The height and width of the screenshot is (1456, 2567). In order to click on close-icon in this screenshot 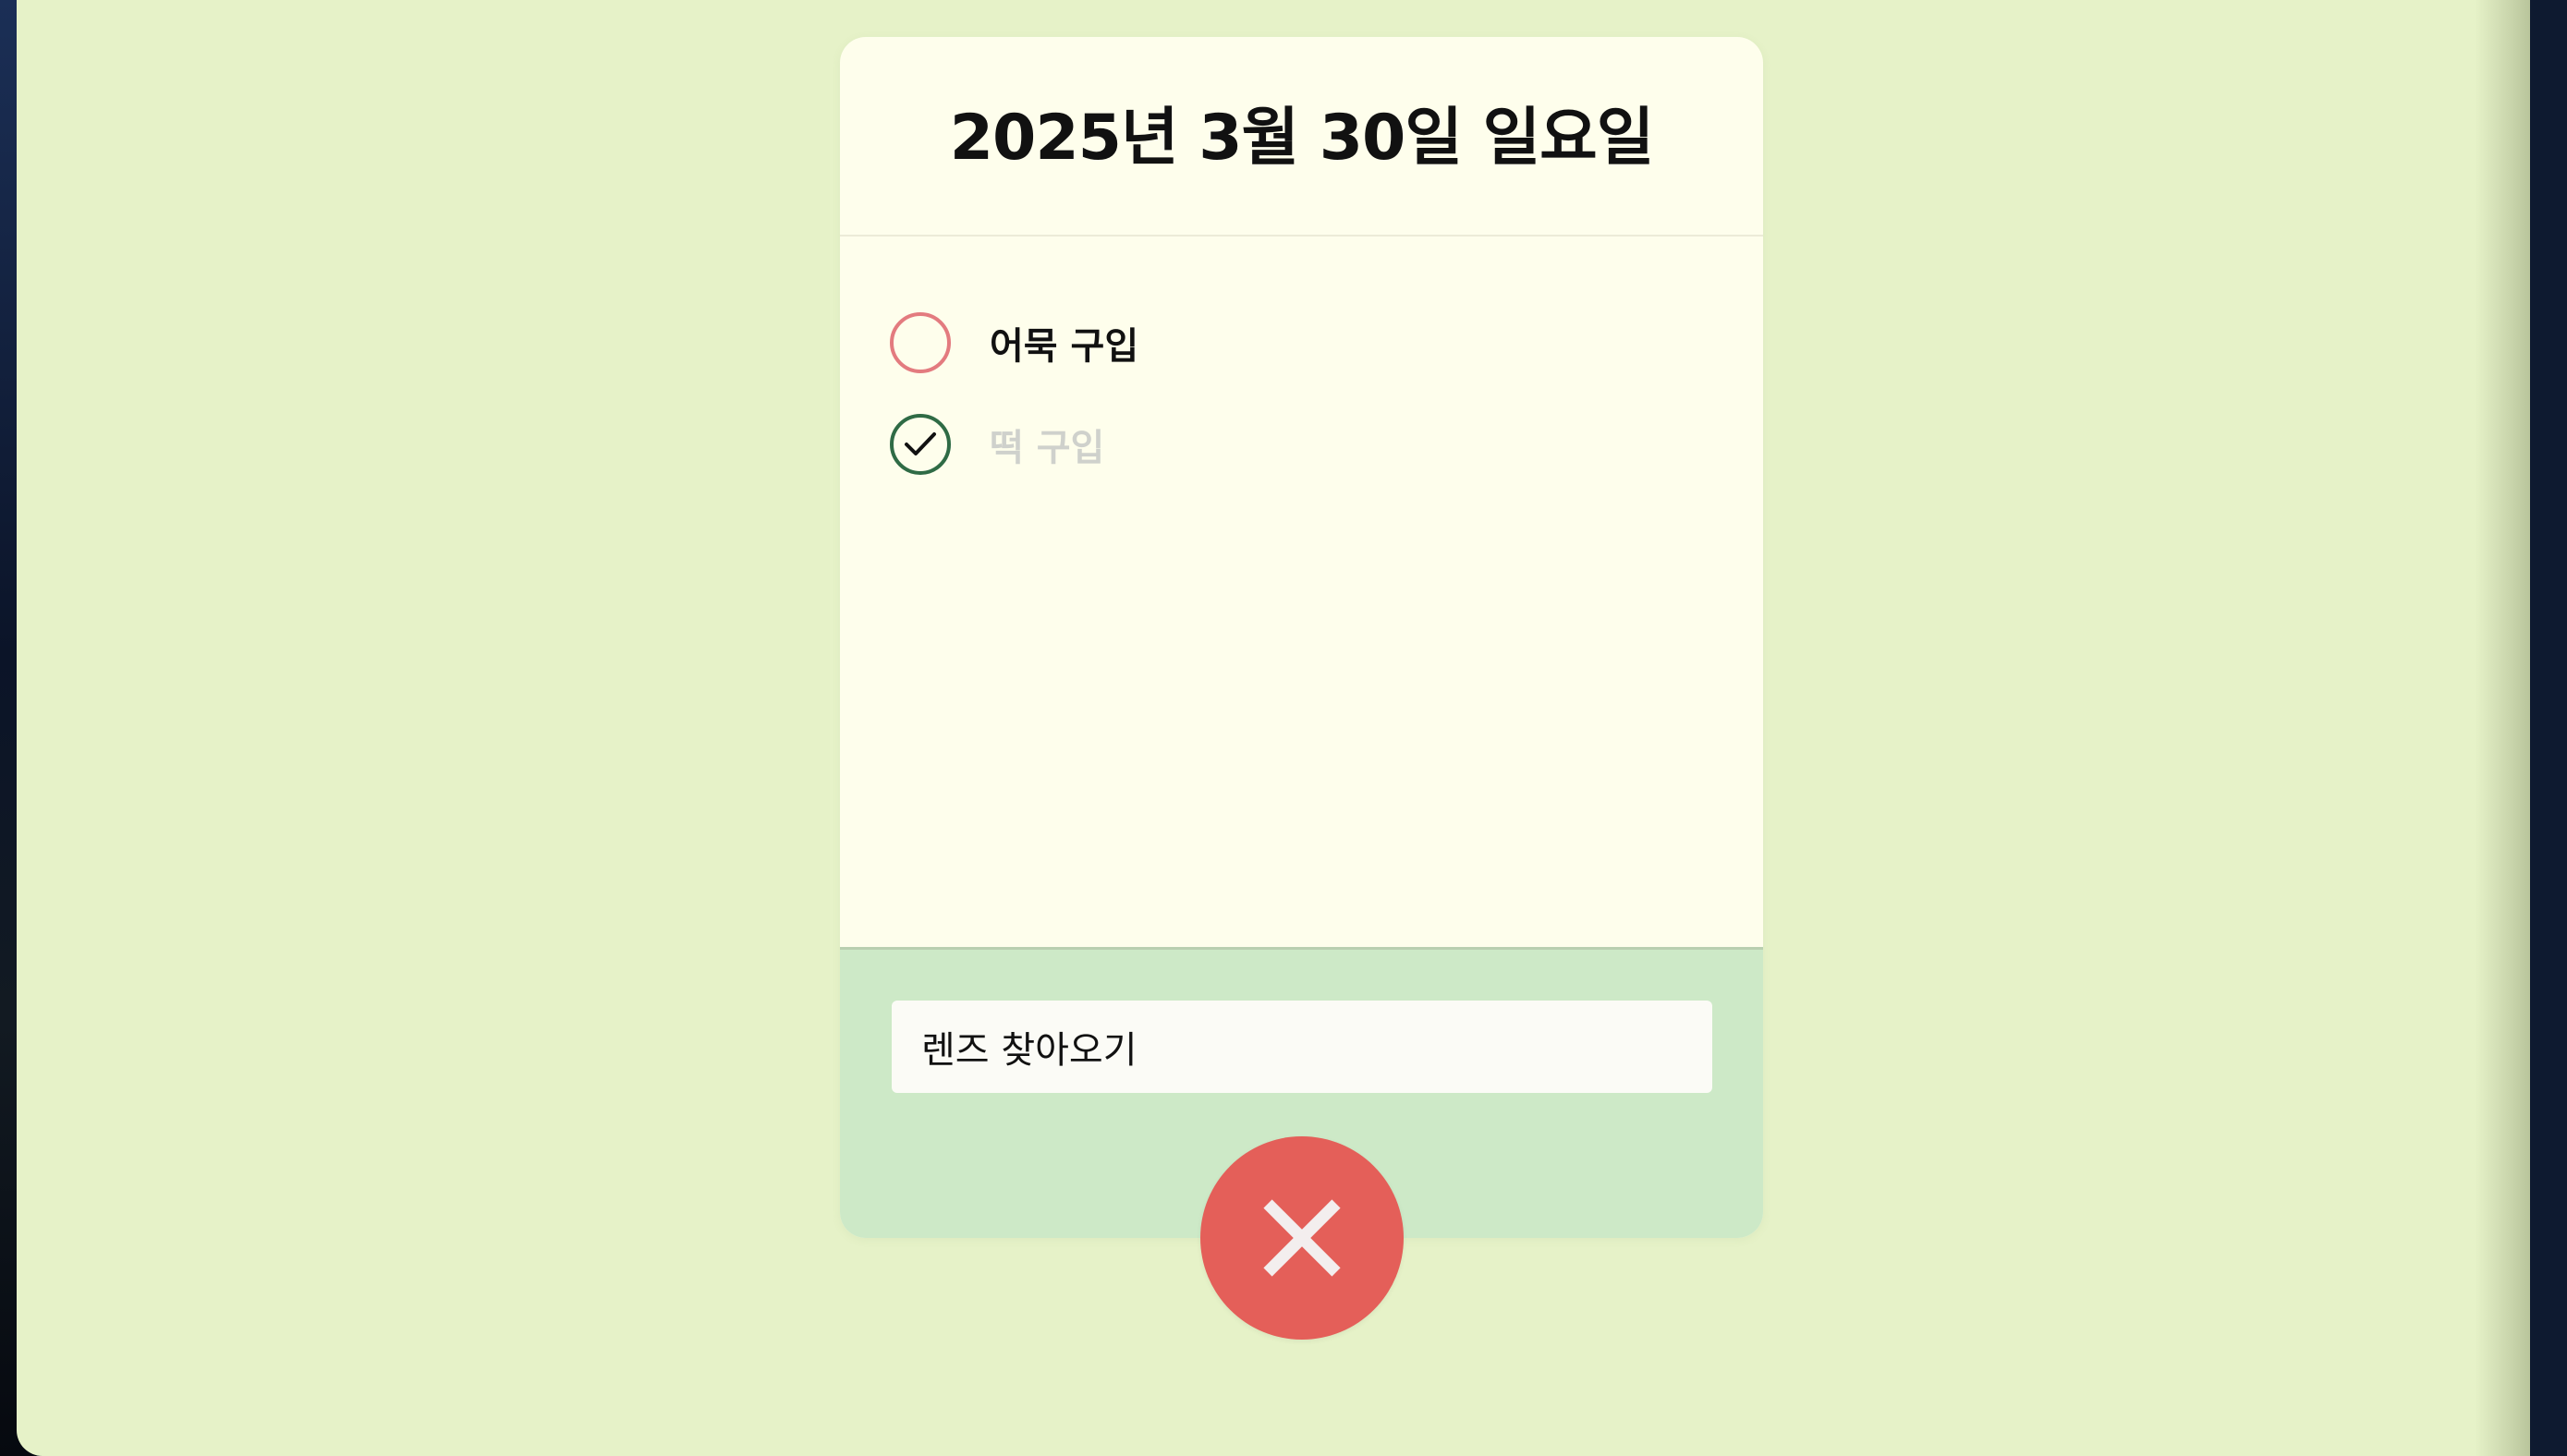, I will do `click(1302, 1238)`.